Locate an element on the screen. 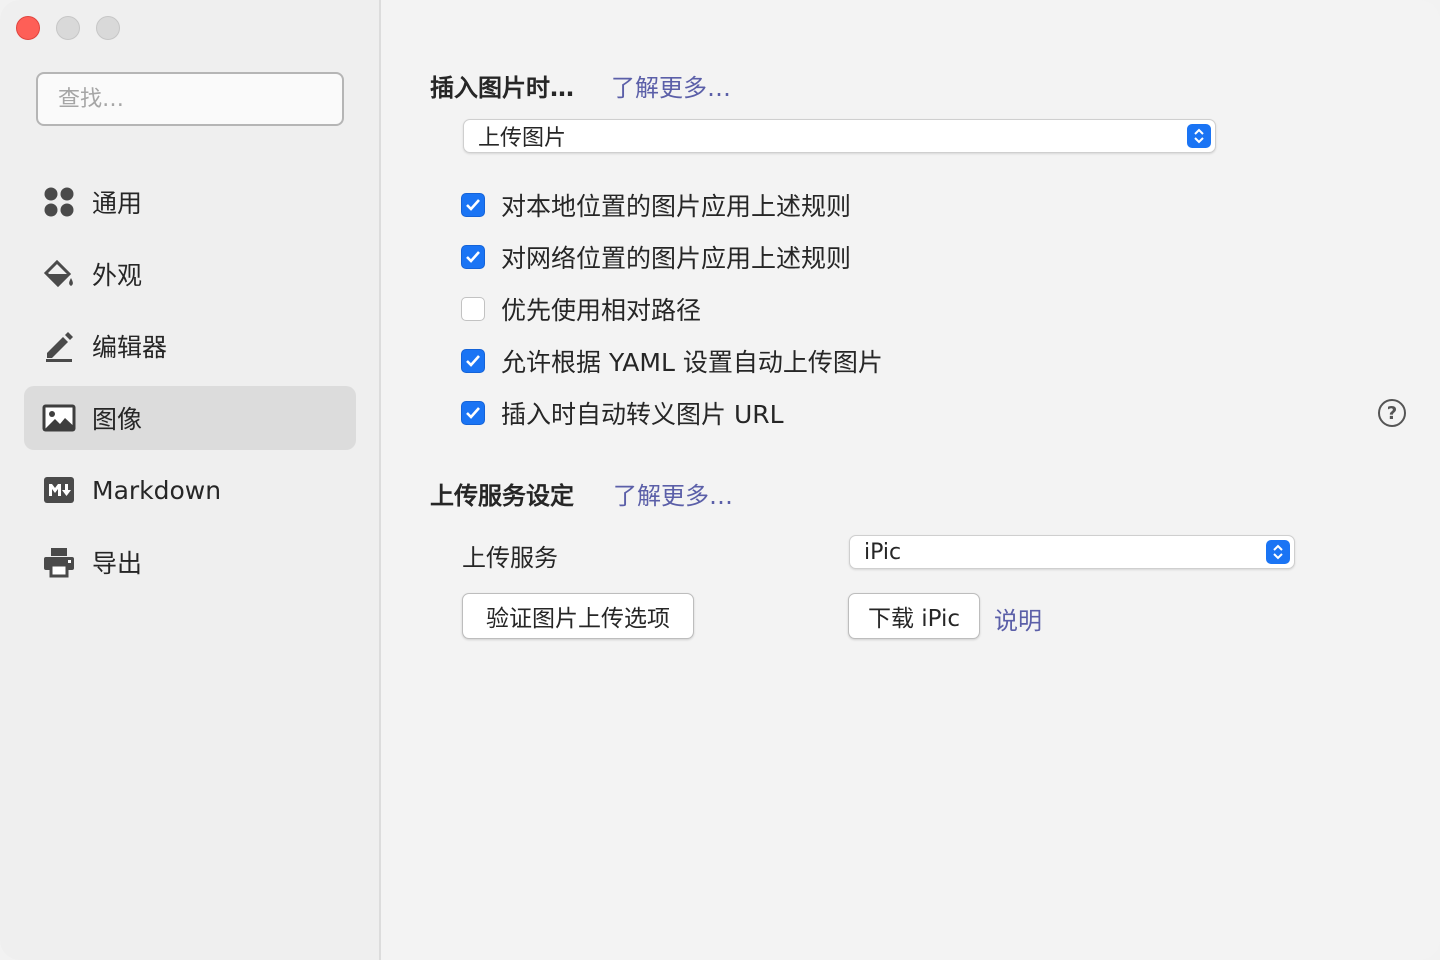 The width and height of the screenshot is (1440, 960). option-label: 插入时自动转义图片 URL is located at coordinates (642, 414).